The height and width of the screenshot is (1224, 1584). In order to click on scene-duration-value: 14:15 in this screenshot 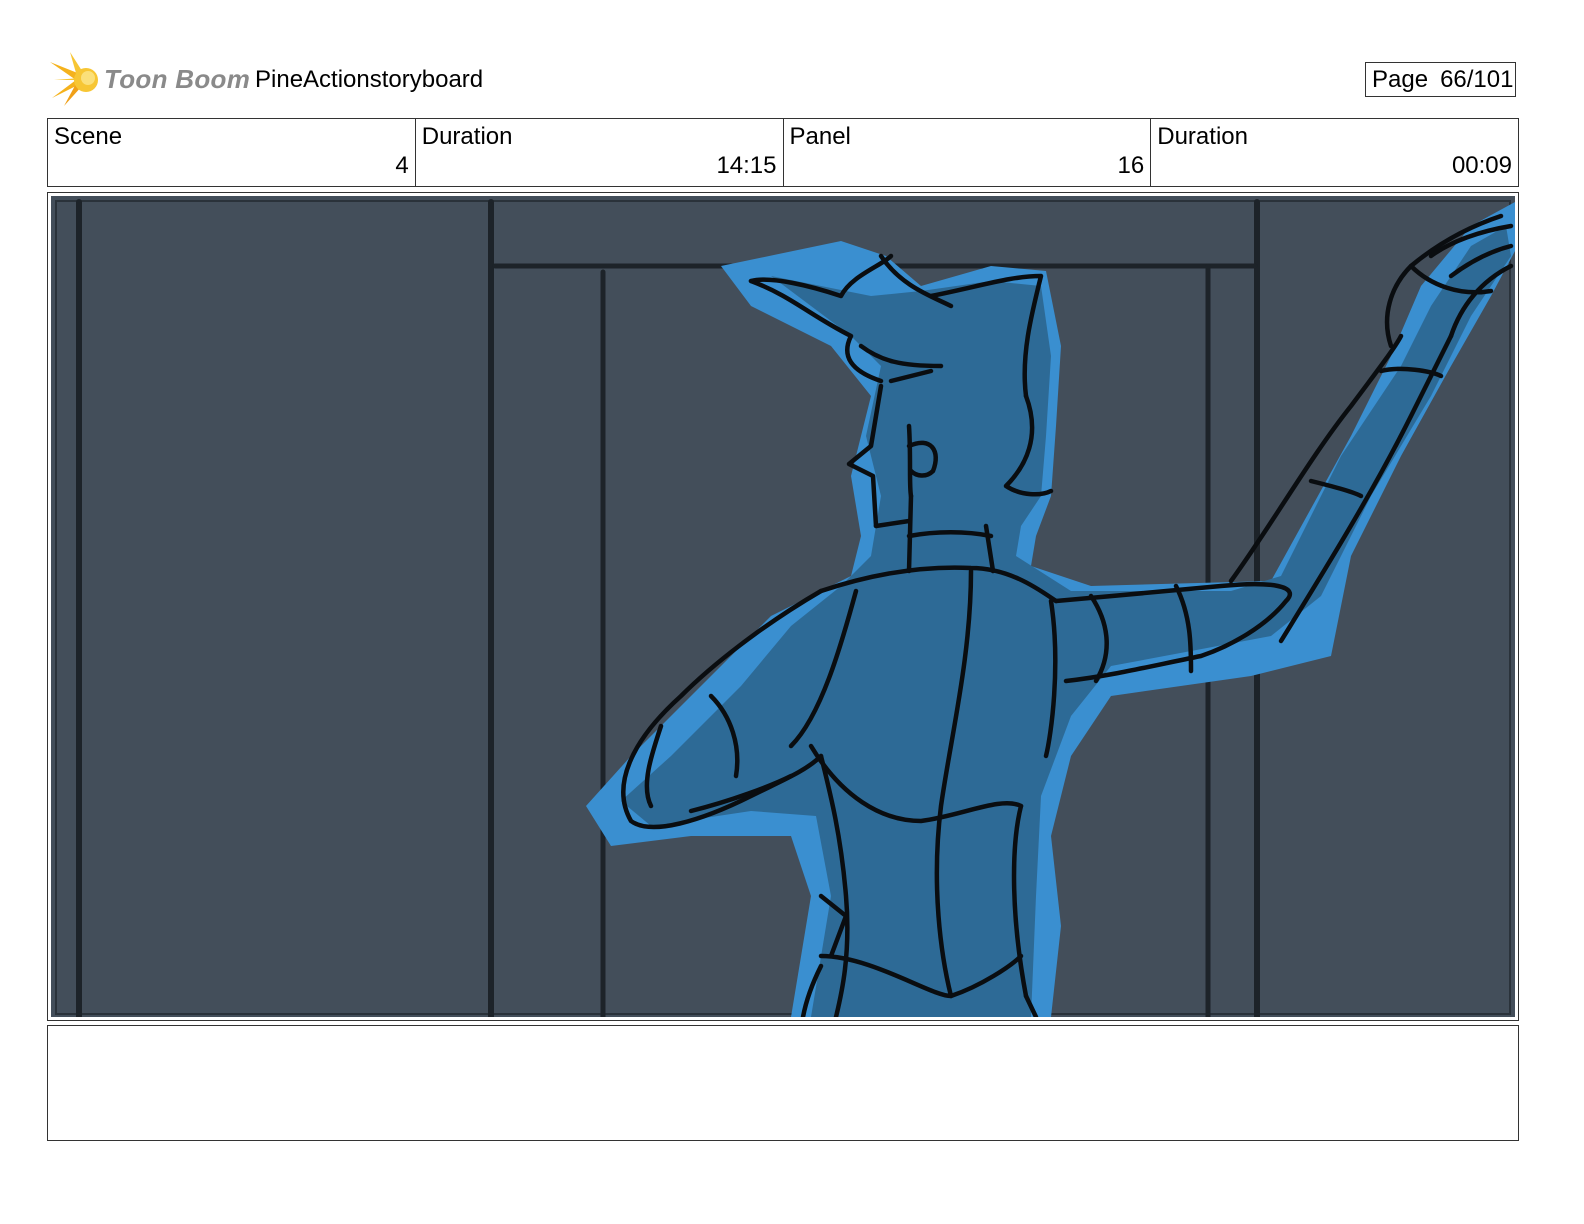, I will do `click(746, 165)`.